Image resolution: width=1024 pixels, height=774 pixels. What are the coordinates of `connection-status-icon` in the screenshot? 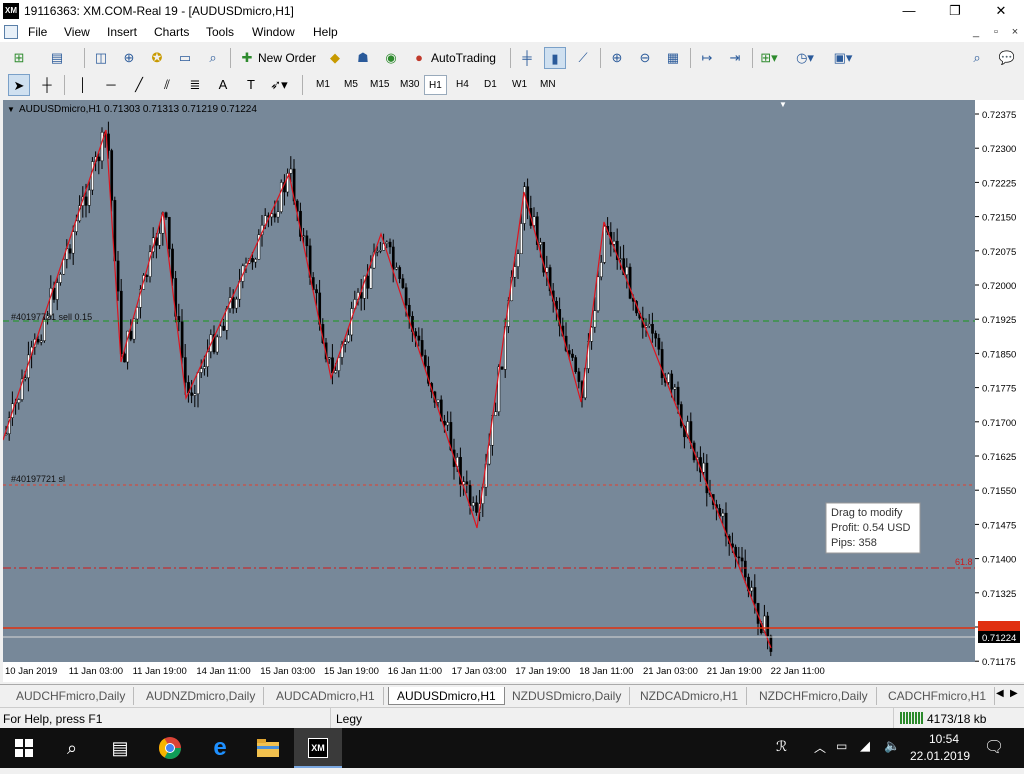 It's located at (912, 718).